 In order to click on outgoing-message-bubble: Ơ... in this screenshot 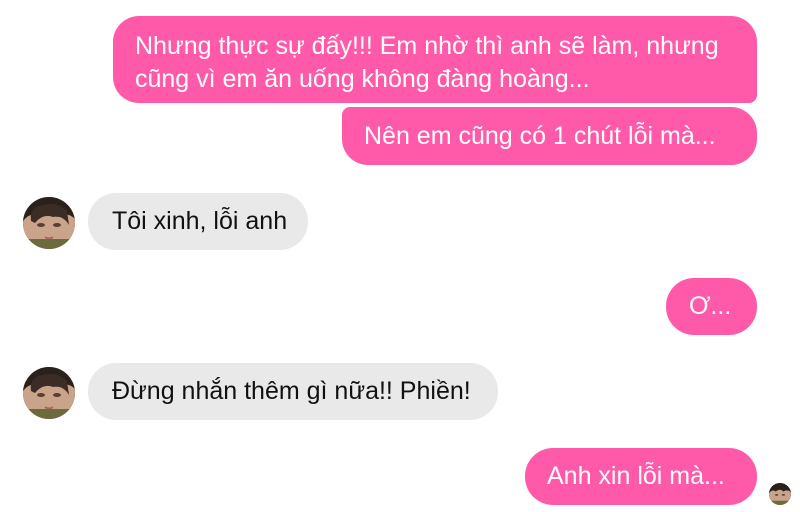, I will do `click(711, 306)`.